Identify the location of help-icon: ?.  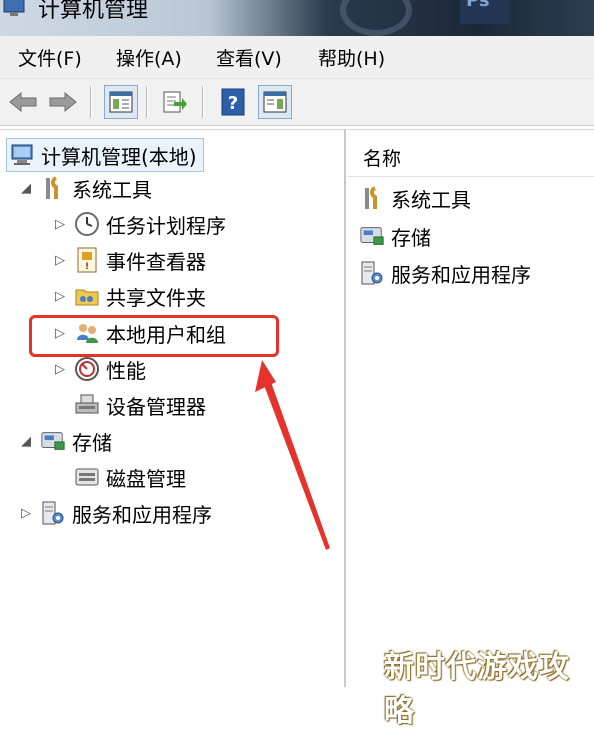
(233, 102).